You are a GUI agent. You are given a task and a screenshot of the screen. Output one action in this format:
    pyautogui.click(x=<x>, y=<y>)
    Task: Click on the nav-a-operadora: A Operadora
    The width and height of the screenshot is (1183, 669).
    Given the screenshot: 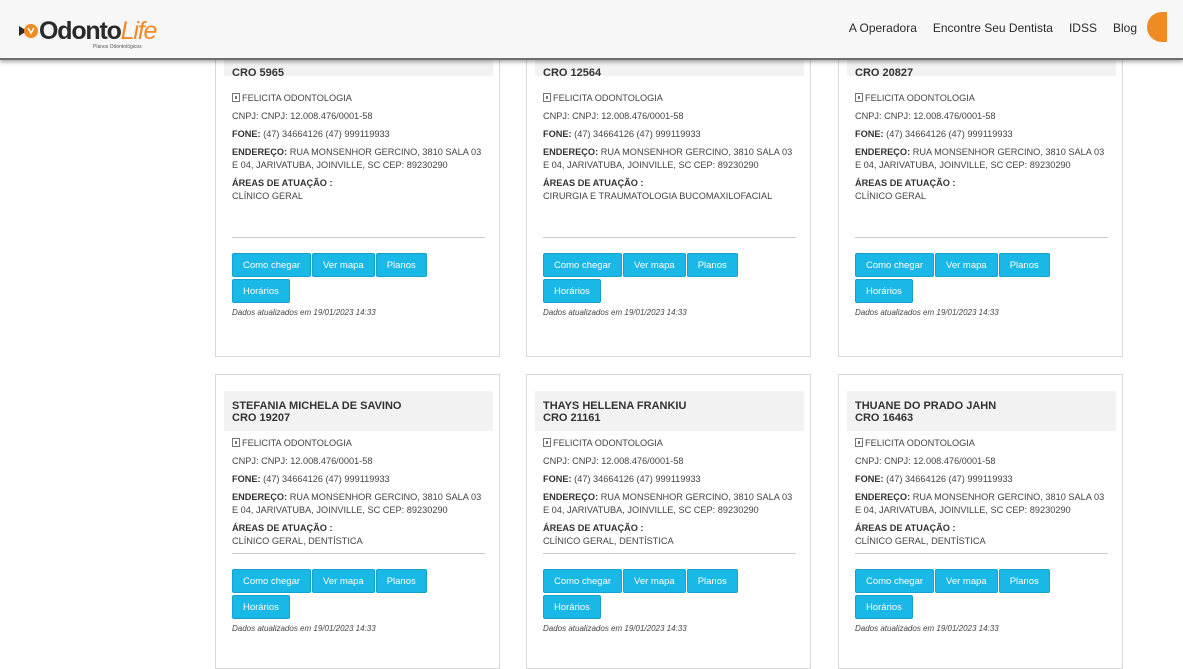 What is the action you would take?
    pyautogui.click(x=883, y=28)
    